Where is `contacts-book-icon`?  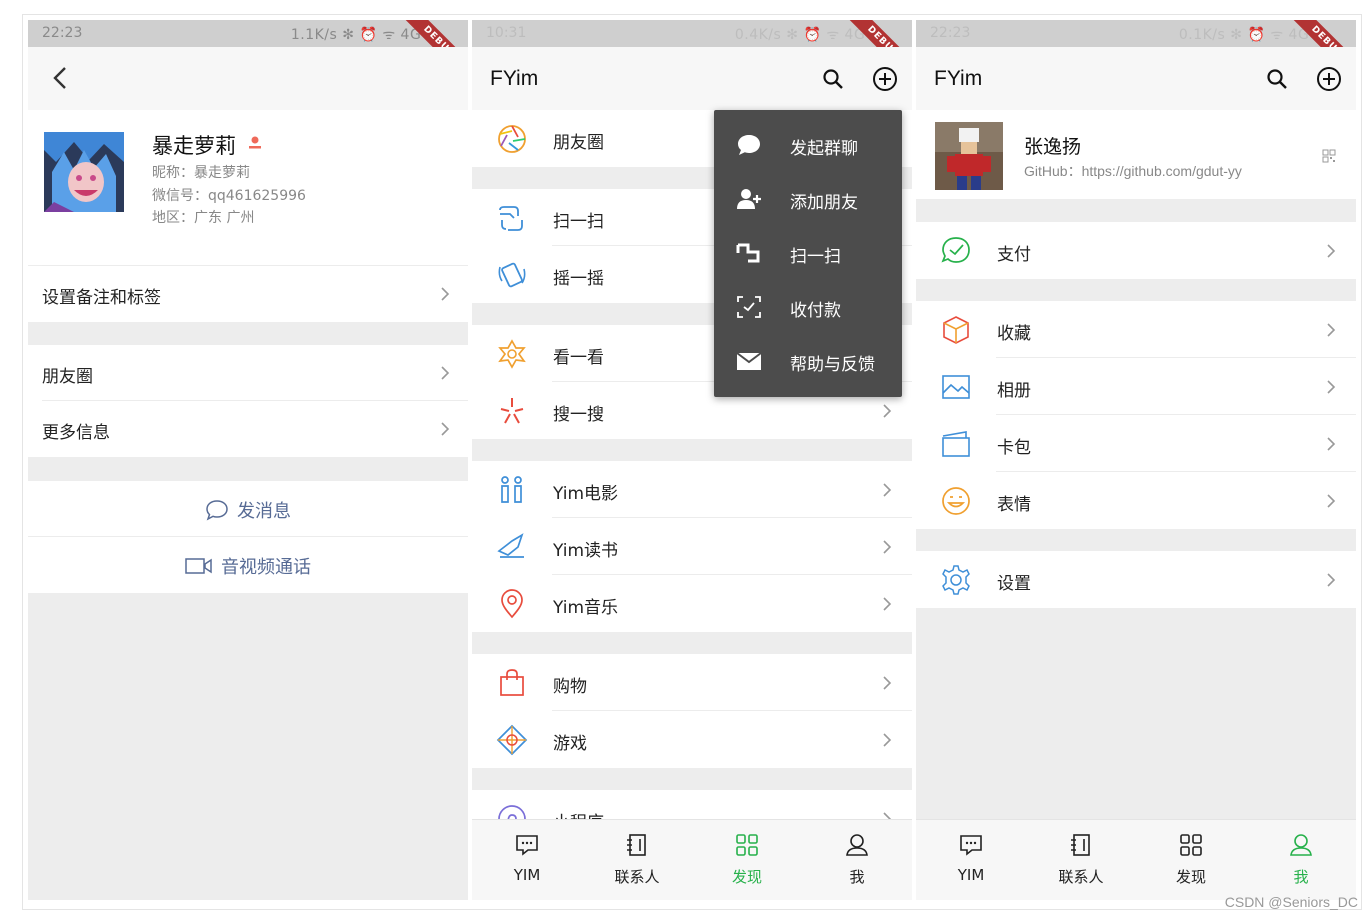 contacts-book-icon is located at coordinates (636, 845).